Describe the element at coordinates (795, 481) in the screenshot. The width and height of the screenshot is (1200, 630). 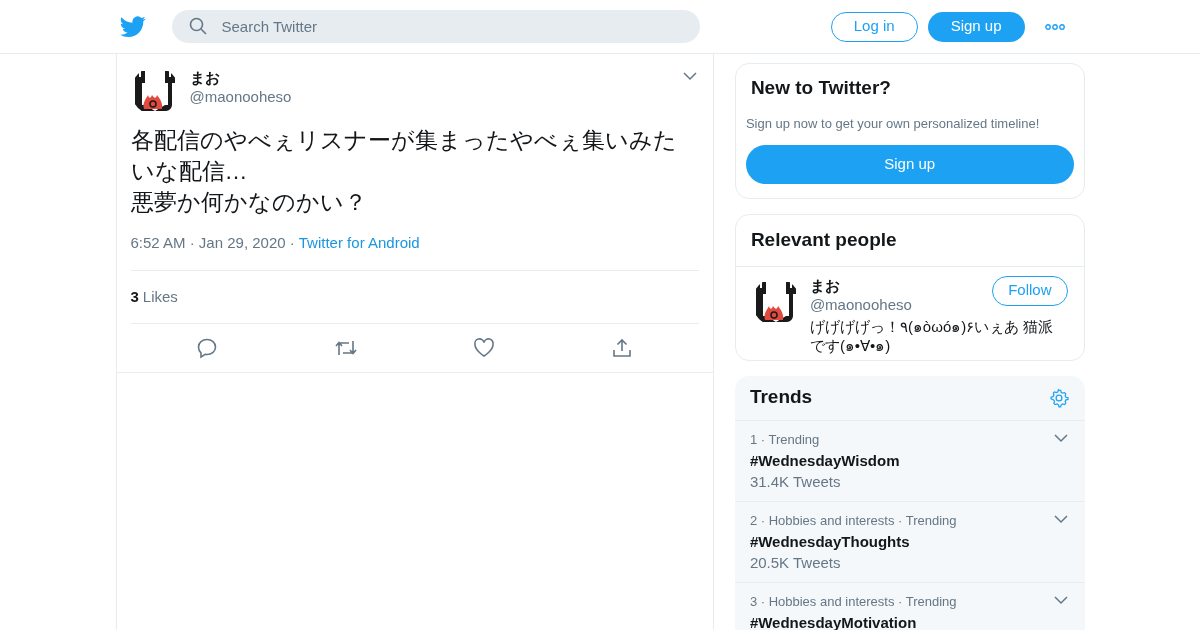
I see `trend-tweet-count: 31.4K Tweets` at that location.